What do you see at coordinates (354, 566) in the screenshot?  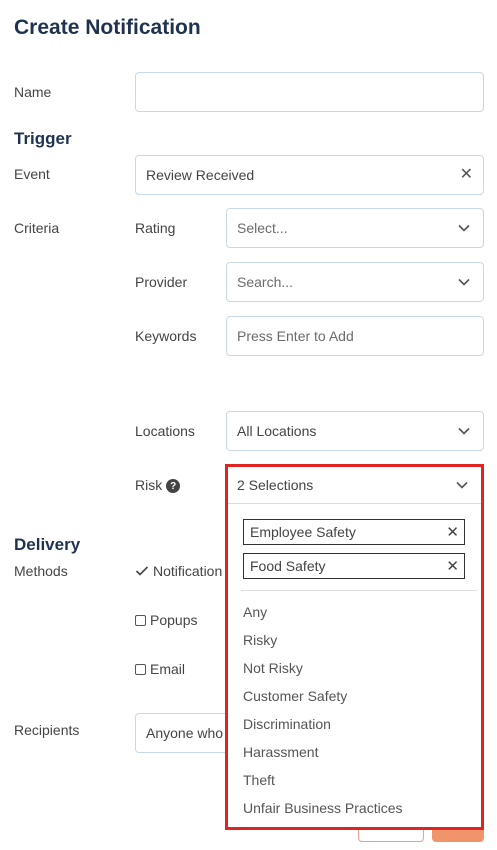 I see `selected-chip: Food Safety ✕` at bounding box center [354, 566].